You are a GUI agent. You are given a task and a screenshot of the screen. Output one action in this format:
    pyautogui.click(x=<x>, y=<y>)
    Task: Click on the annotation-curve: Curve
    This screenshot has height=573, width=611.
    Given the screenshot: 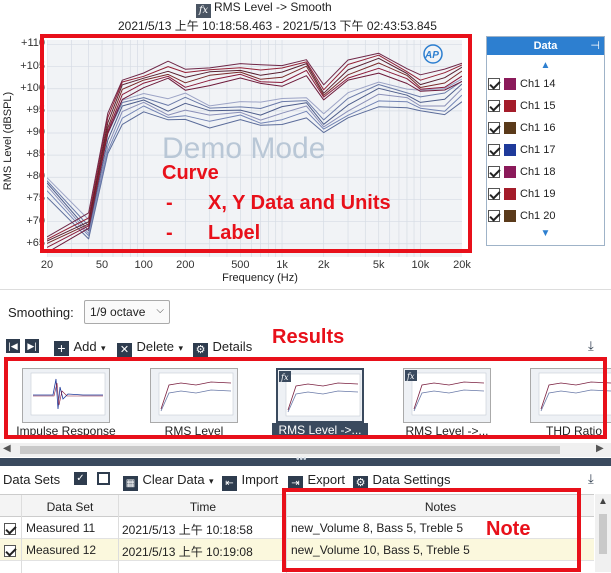 What is the action you would take?
    pyautogui.click(x=190, y=173)
    